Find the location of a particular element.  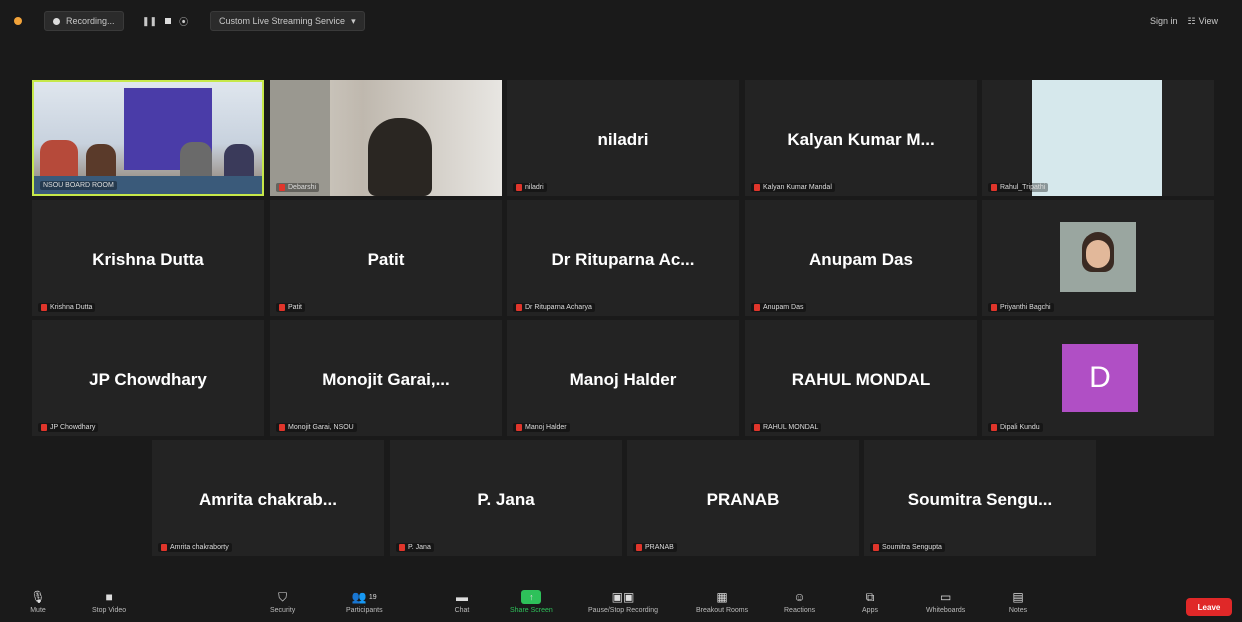

whiteboard-icon: ▭ is located at coordinates (945, 597).